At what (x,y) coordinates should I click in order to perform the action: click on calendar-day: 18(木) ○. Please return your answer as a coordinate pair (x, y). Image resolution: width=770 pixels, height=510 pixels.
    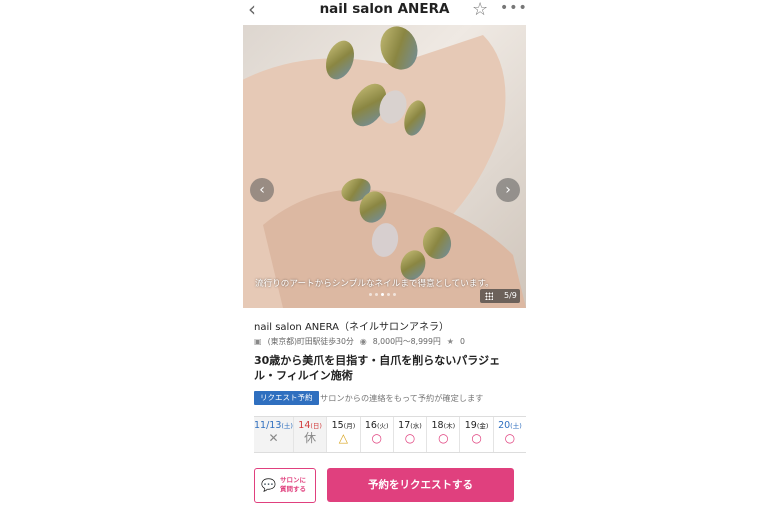
    Looking at the image, I should click on (442, 434).